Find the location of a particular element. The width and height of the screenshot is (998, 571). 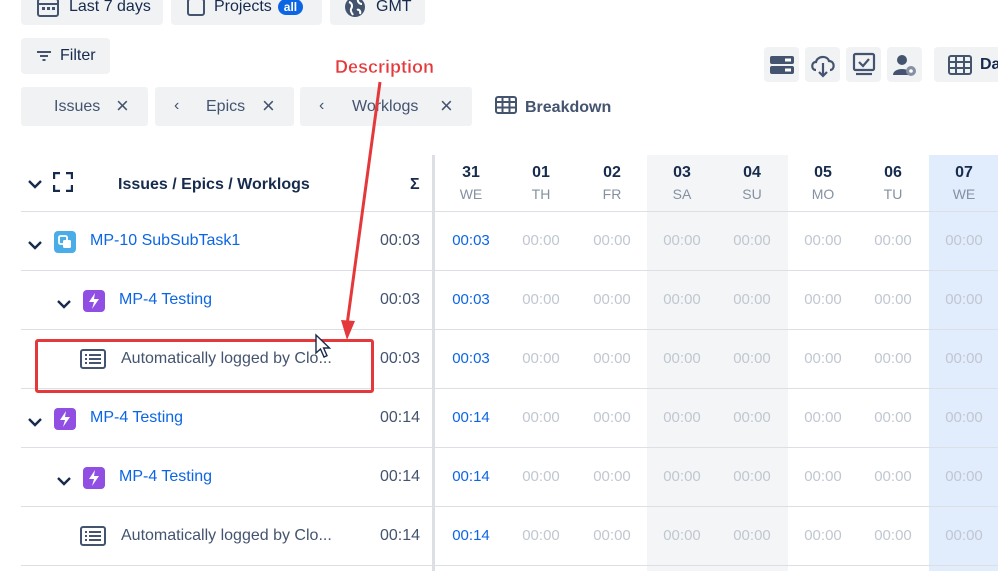

mouse-cursor-icon is located at coordinates (323, 345).